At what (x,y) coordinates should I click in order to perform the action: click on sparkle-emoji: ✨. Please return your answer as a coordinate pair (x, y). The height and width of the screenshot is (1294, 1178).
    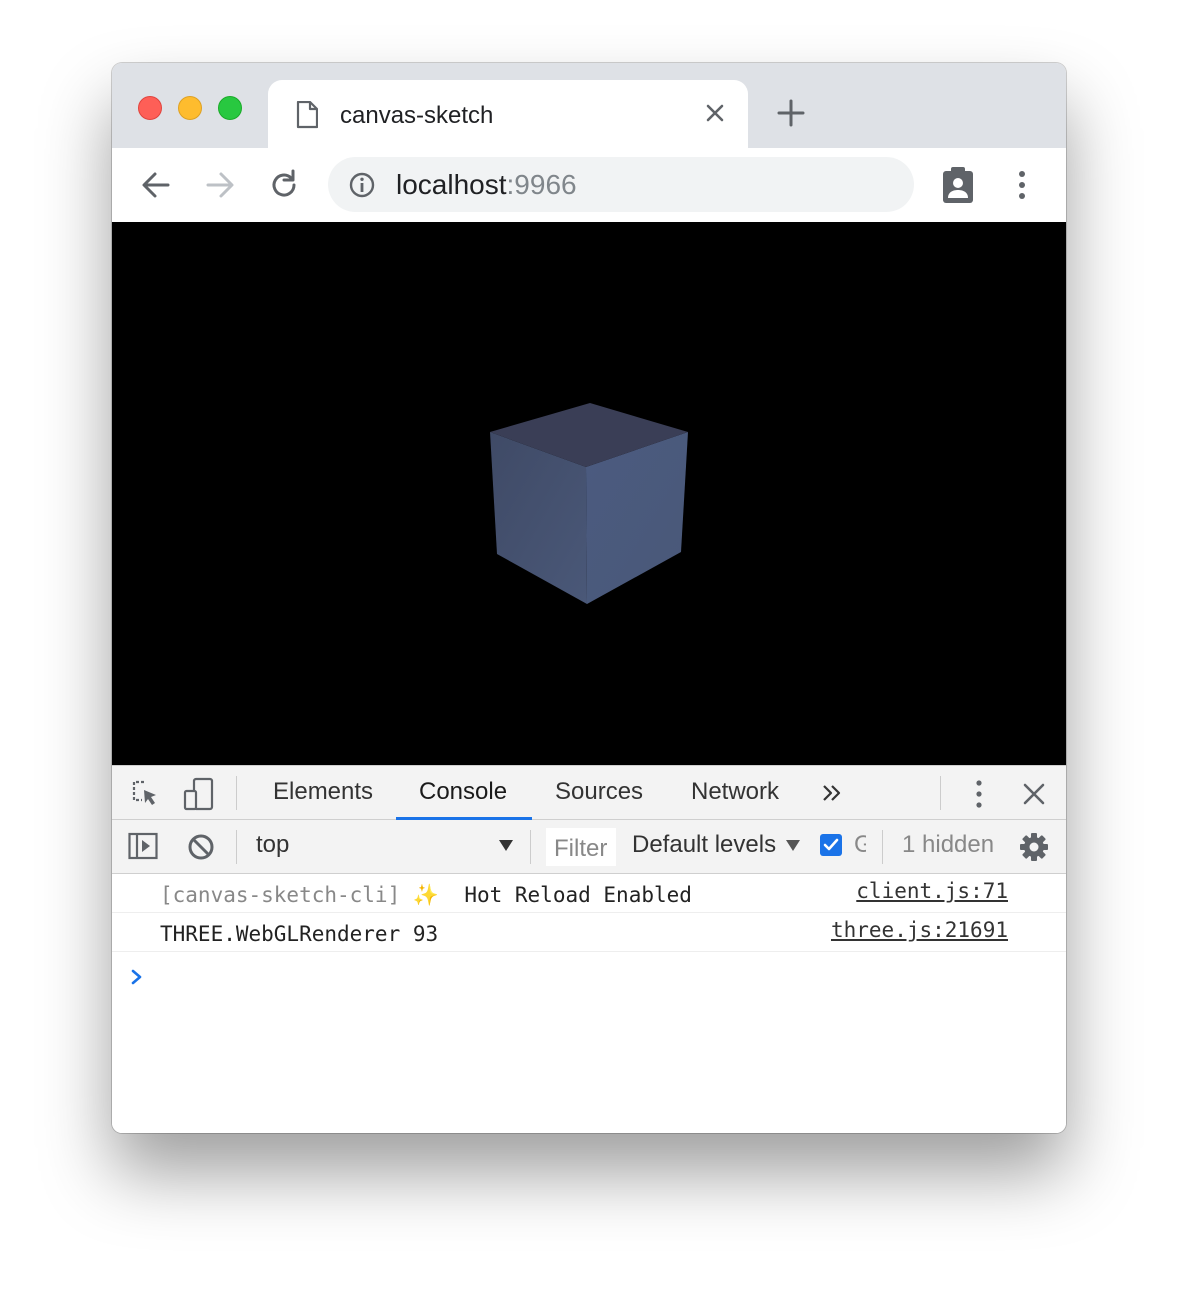
    Looking at the image, I should click on (426, 895).